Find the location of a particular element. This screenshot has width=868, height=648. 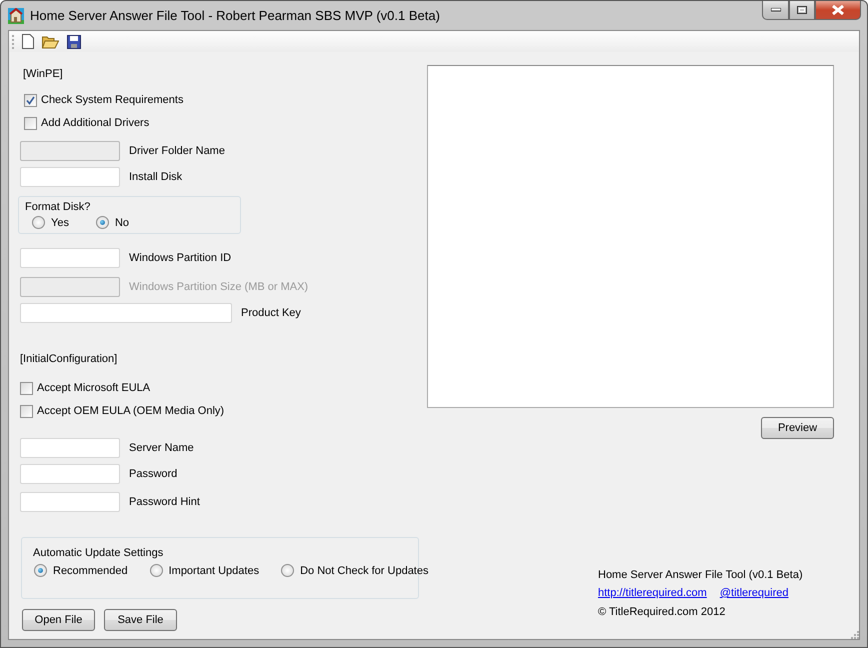

radio-label: Recommended is located at coordinates (90, 570).